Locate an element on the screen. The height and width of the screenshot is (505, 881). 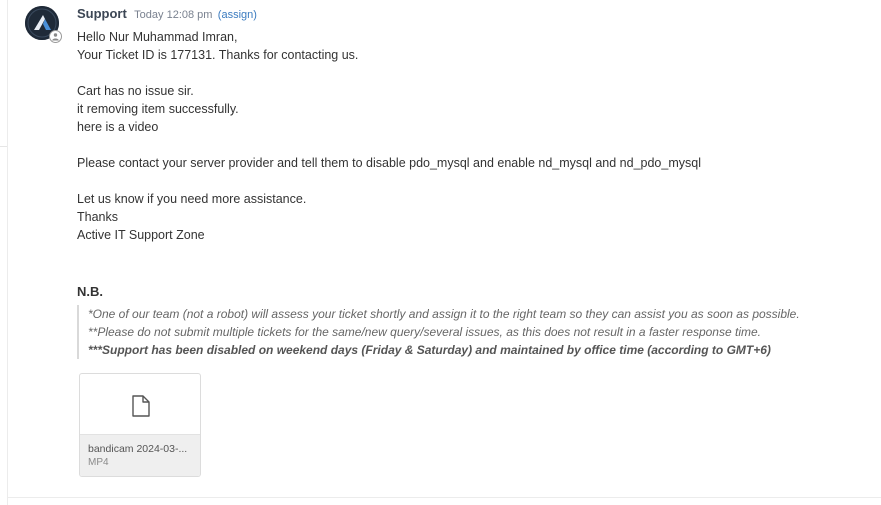
body-line: Hello Nur Muhammad Imran, is located at coordinates (157, 37).